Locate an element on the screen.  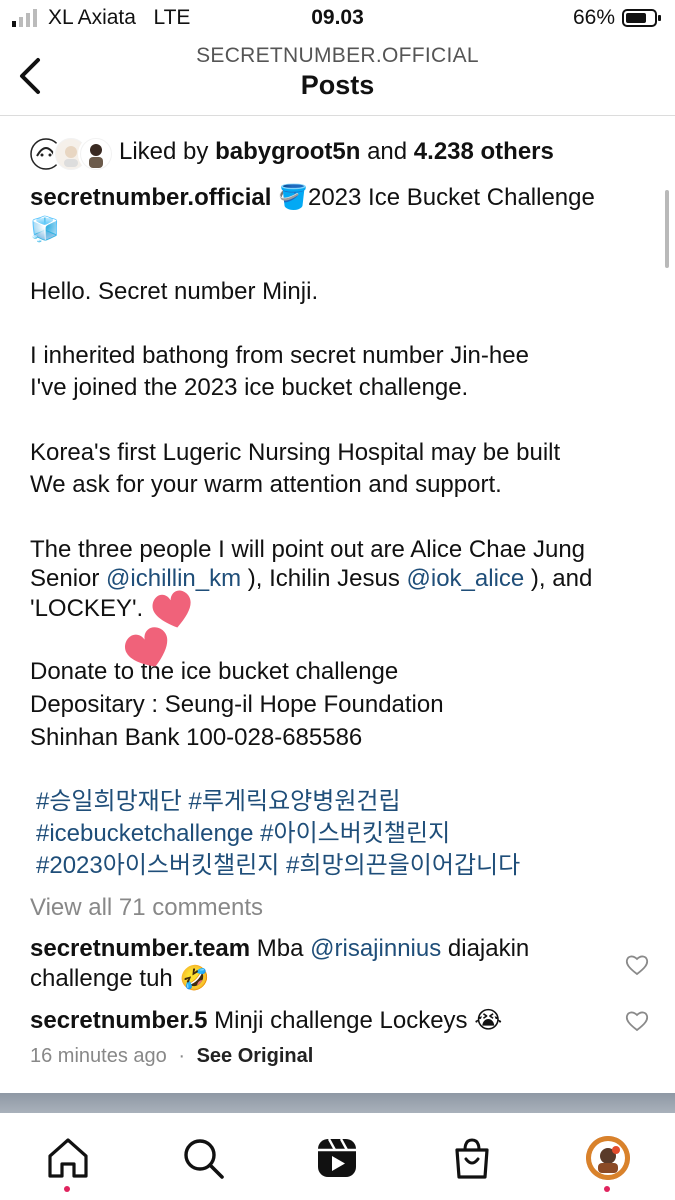
avatar is located at coordinates (96, 154).